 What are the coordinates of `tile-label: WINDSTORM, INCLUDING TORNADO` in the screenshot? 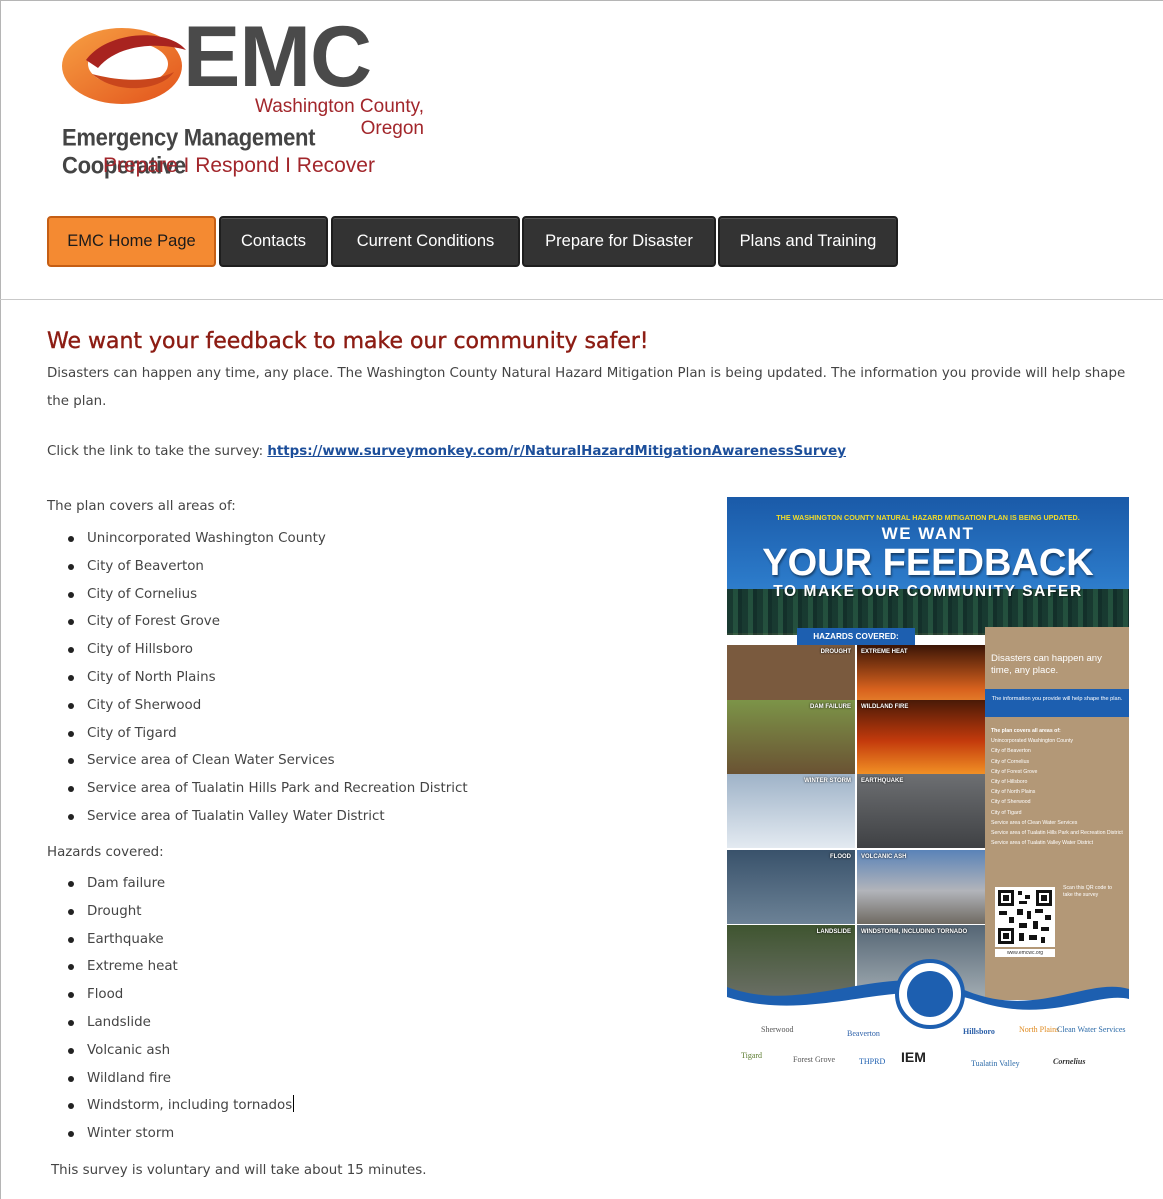 It's located at (914, 932).